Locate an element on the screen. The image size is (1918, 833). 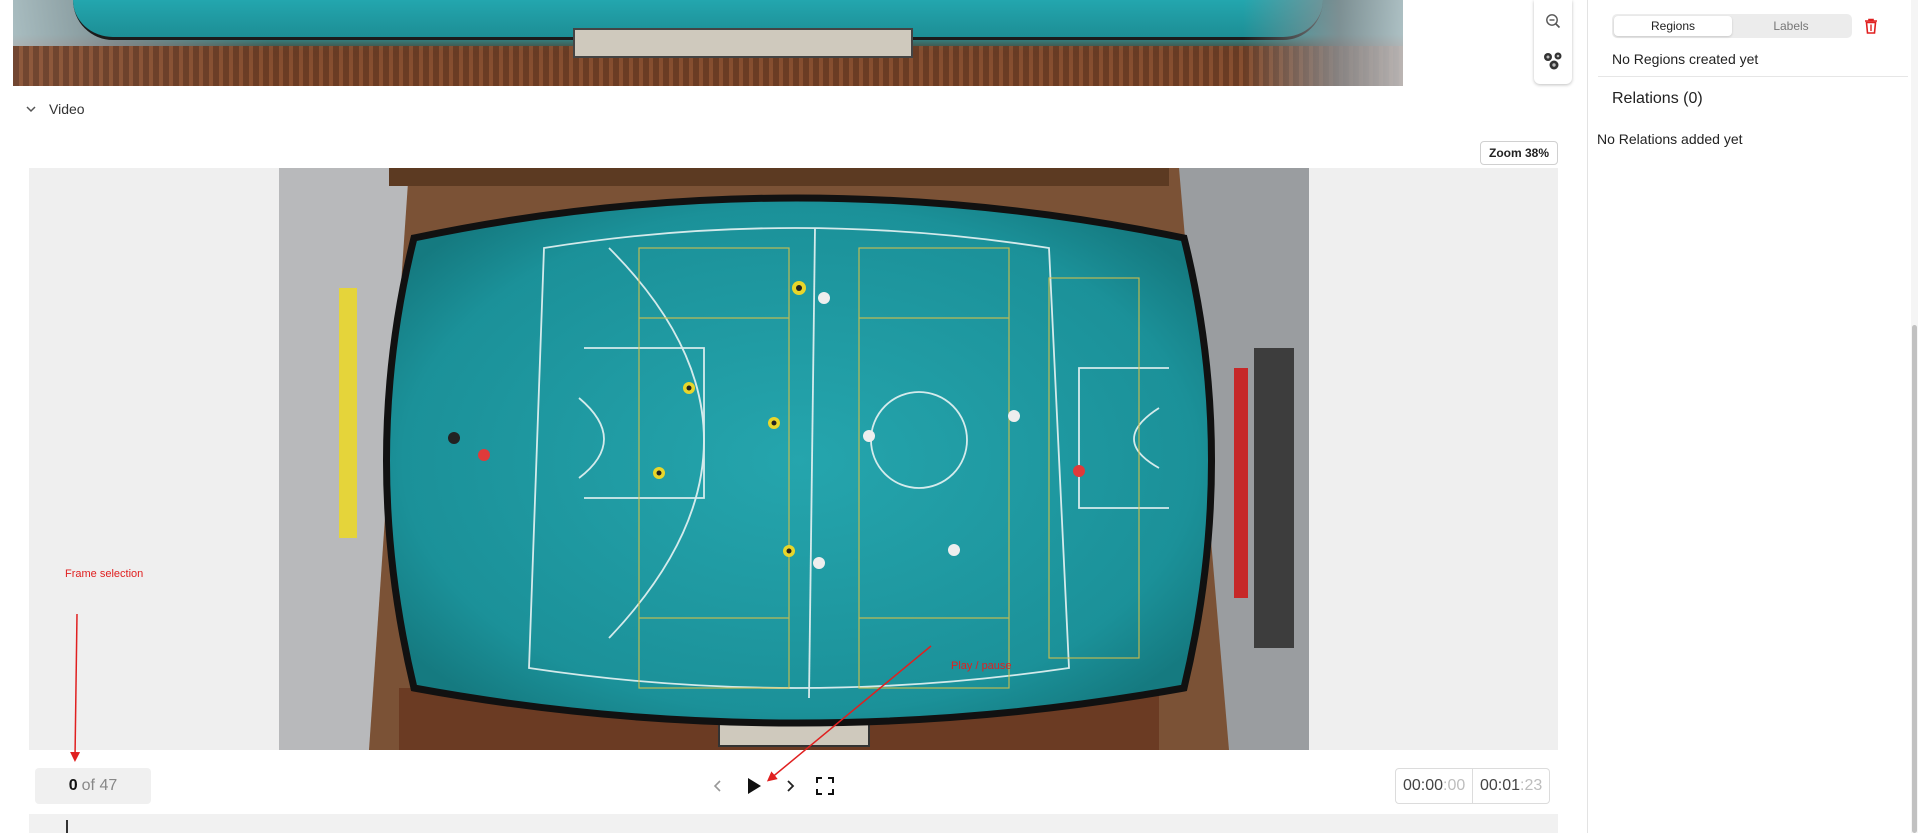
video-section-title: Video is located at coordinates (67, 109).